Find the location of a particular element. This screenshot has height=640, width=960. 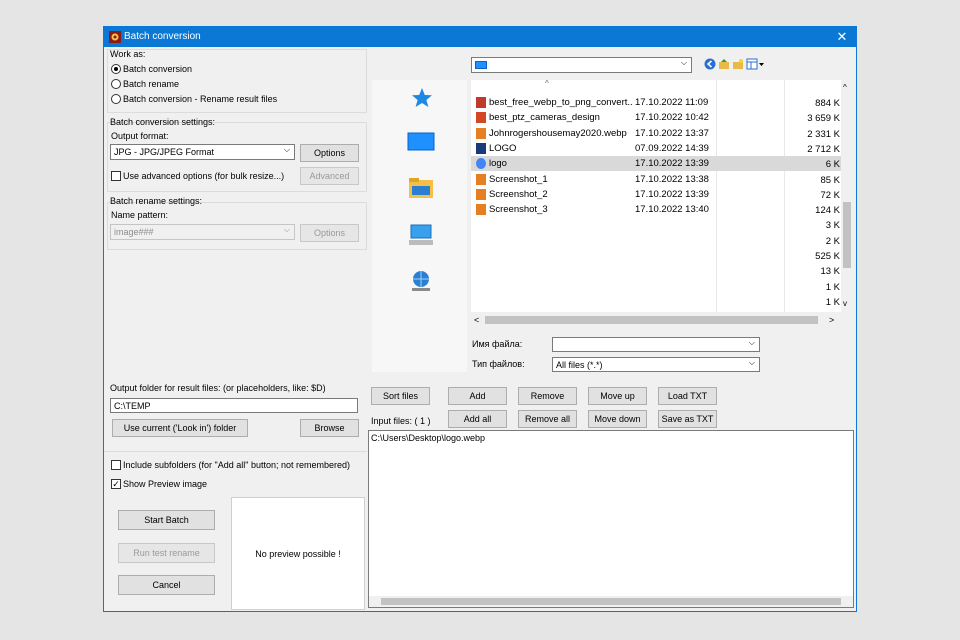

file-size: 72 K is located at coordinates (830, 195).